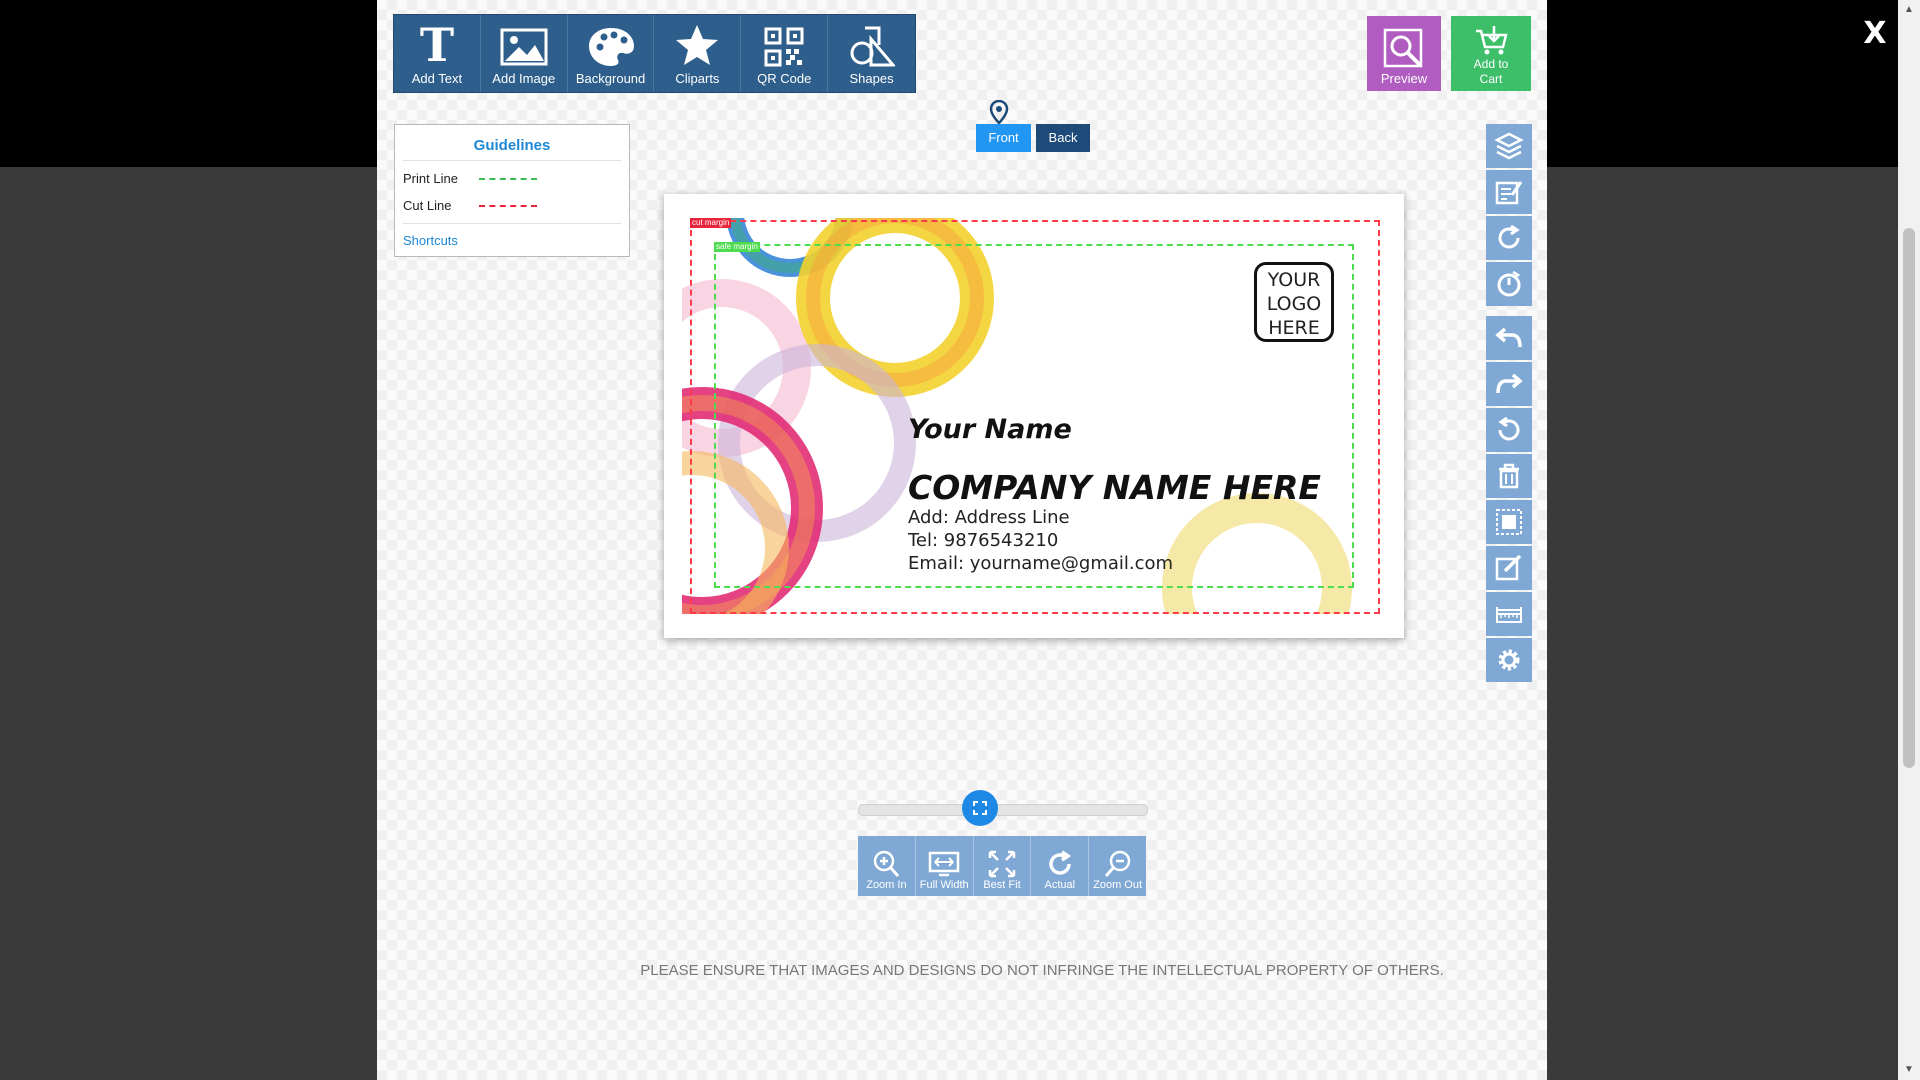 Image resolution: width=1920 pixels, height=1080 pixels. I want to click on settings-icon, so click(1509, 660).